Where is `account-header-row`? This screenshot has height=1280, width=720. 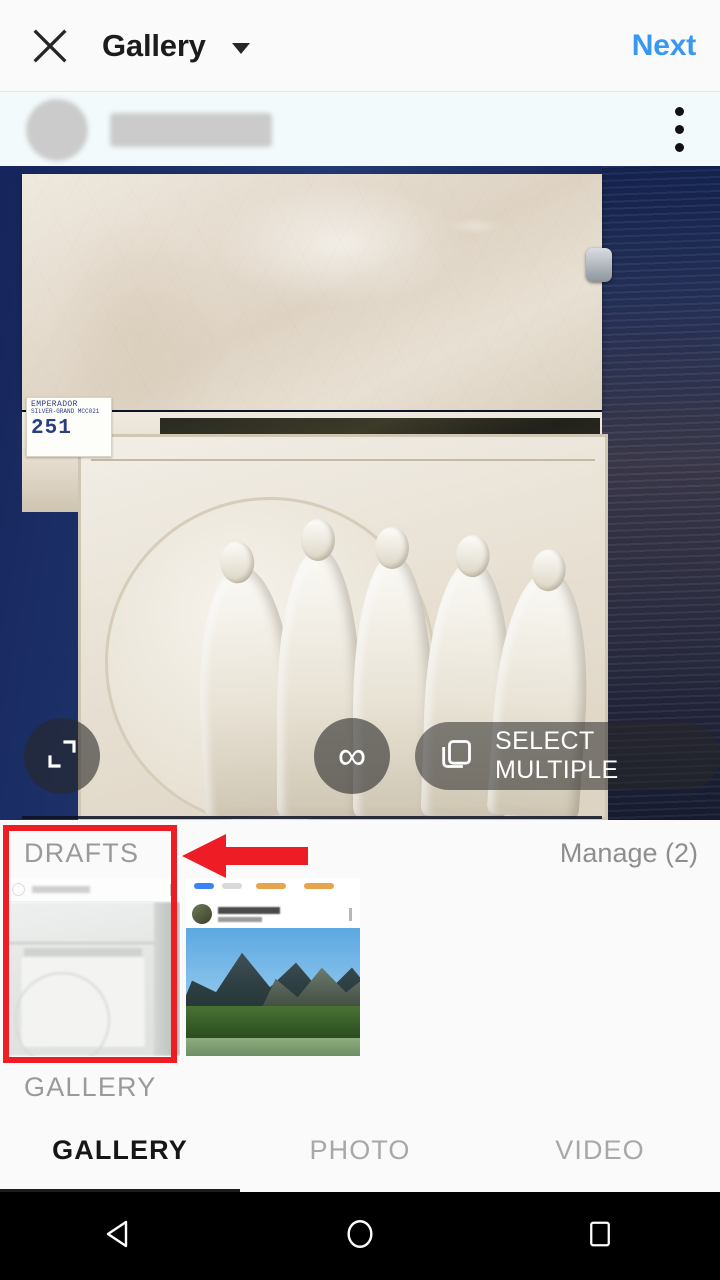
account-header-row is located at coordinates (360, 129).